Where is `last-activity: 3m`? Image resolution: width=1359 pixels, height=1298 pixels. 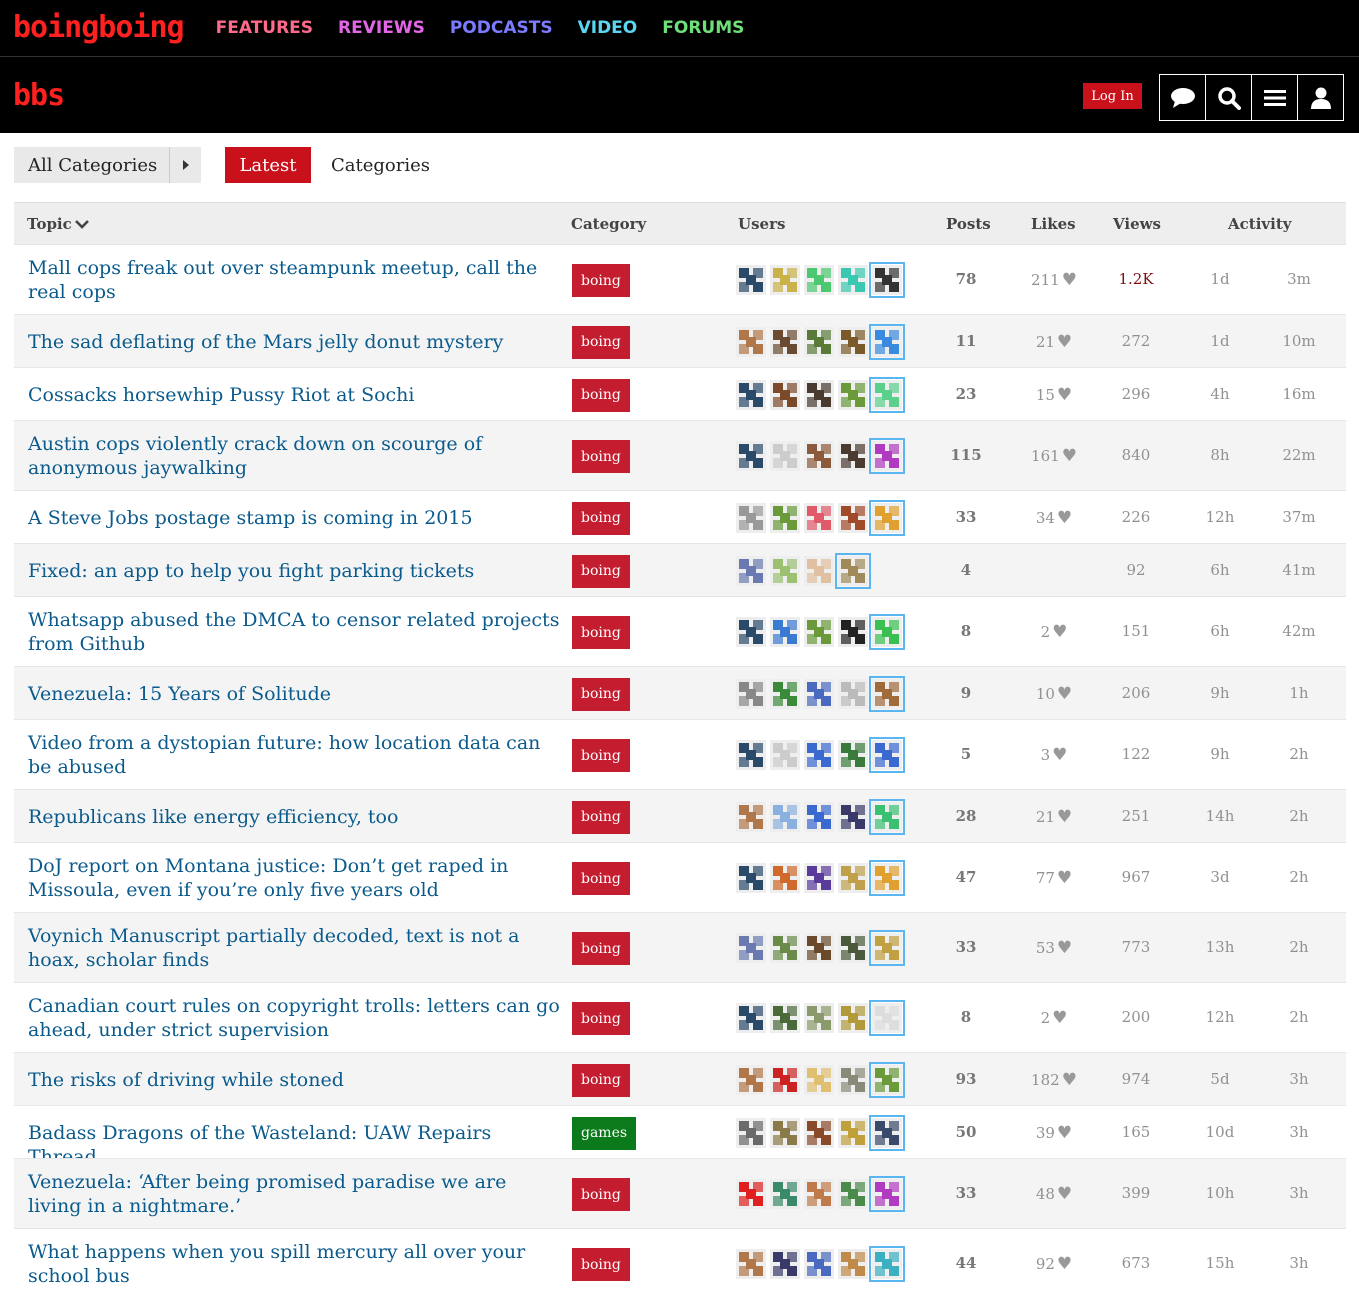 last-activity: 3m is located at coordinates (1299, 279).